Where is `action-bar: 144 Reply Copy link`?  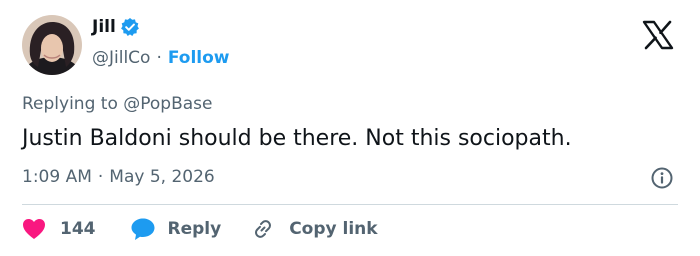
action-bar: 144 Reply Copy link is located at coordinates (200, 229).